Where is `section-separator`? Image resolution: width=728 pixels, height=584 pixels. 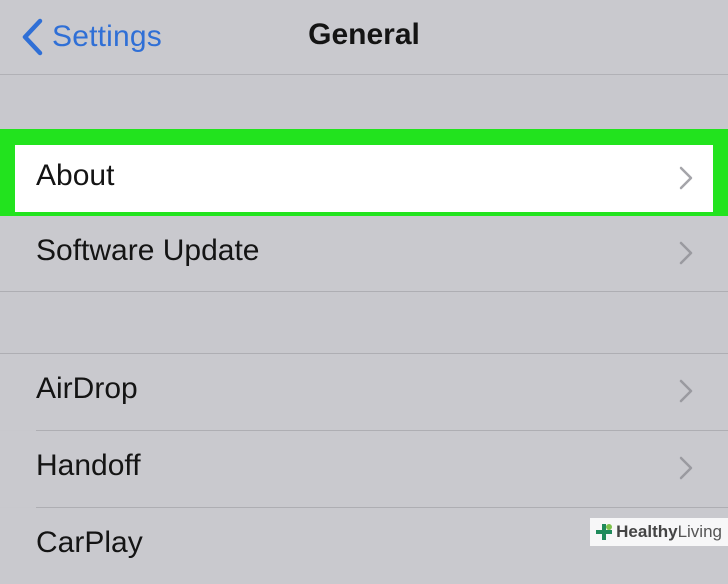
section-separator is located at coordinates (364, 291).